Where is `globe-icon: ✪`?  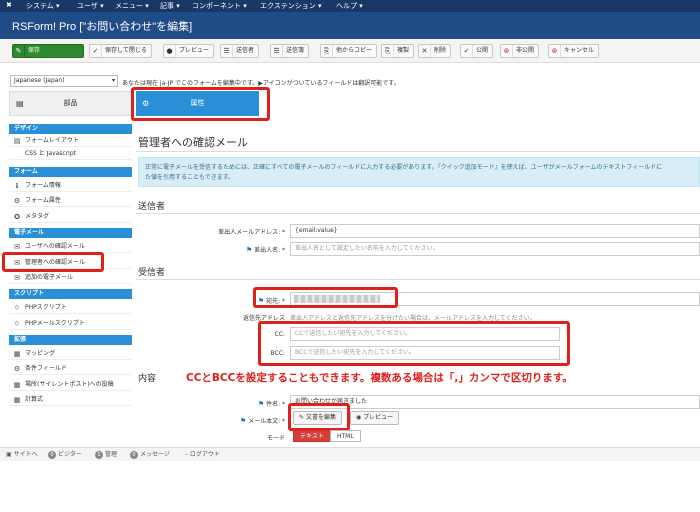
globe-icon: ✪ is located at coordinates (17, 217).